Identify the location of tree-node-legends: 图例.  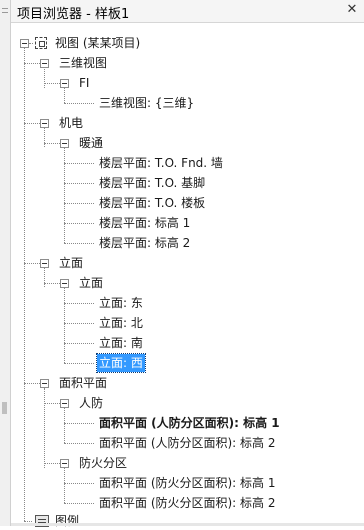
(67, 521).